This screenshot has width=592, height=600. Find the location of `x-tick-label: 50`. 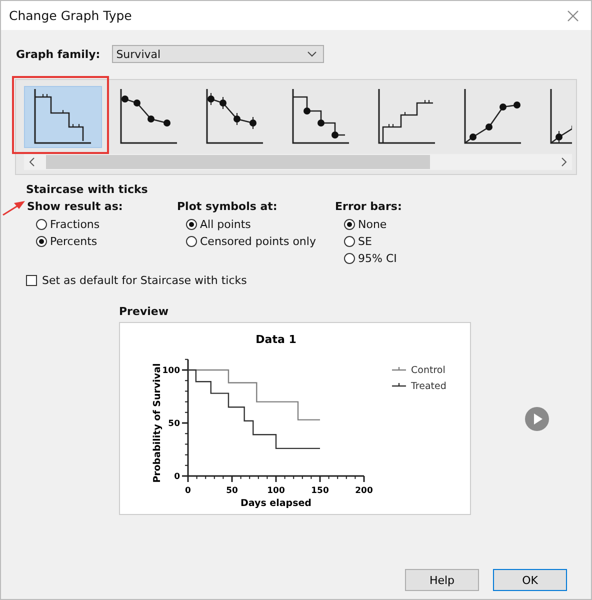

x-tick-label: 50 is located at coordinates (232, 491).